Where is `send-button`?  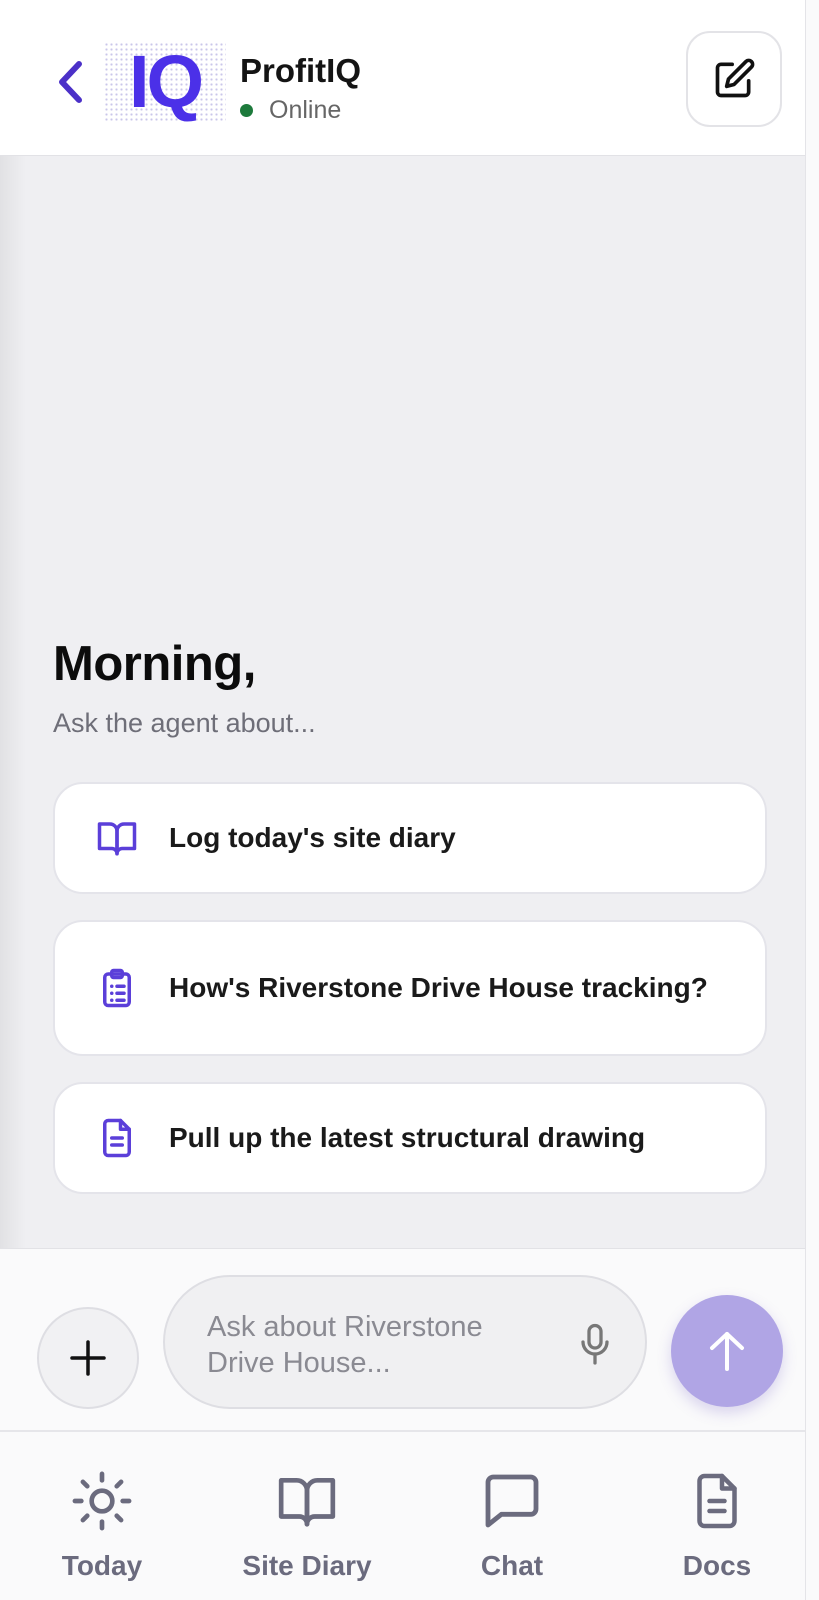 send-button is located at coordinates (727, 1351).